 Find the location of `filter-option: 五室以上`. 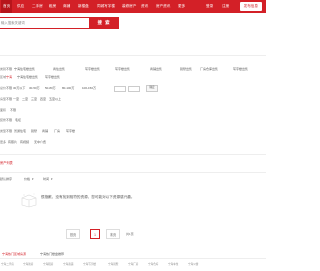

filter-option: 五室以上 is located at coordinates (55, 99).